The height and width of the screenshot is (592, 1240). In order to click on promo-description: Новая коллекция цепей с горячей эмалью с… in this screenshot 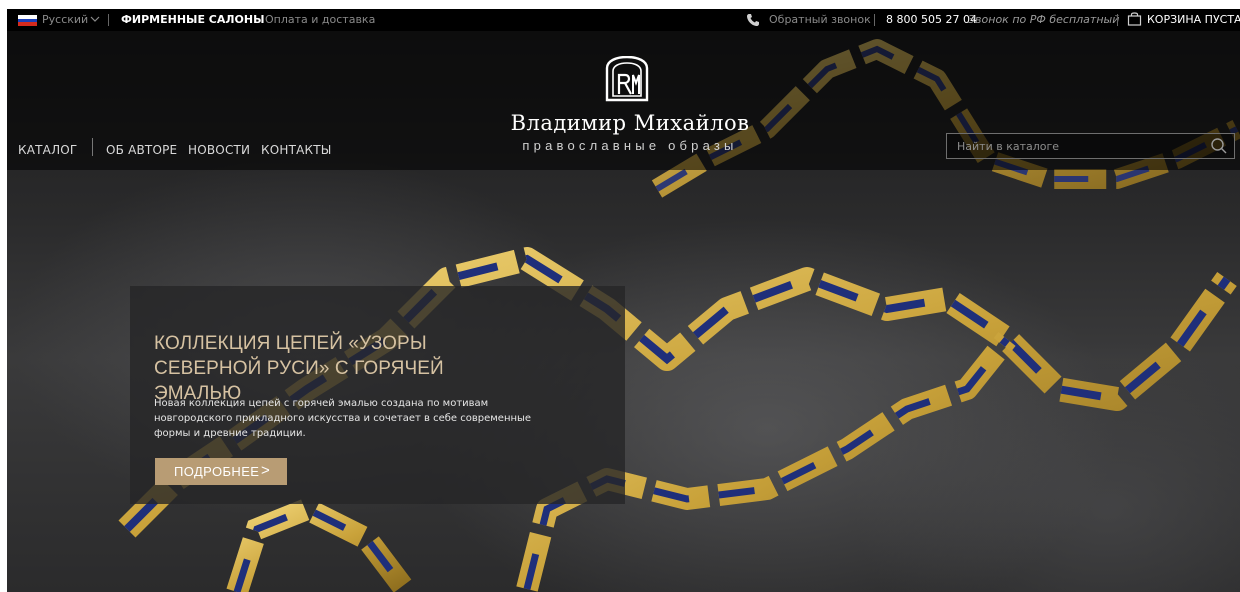, I will do `click(343, 418)`.